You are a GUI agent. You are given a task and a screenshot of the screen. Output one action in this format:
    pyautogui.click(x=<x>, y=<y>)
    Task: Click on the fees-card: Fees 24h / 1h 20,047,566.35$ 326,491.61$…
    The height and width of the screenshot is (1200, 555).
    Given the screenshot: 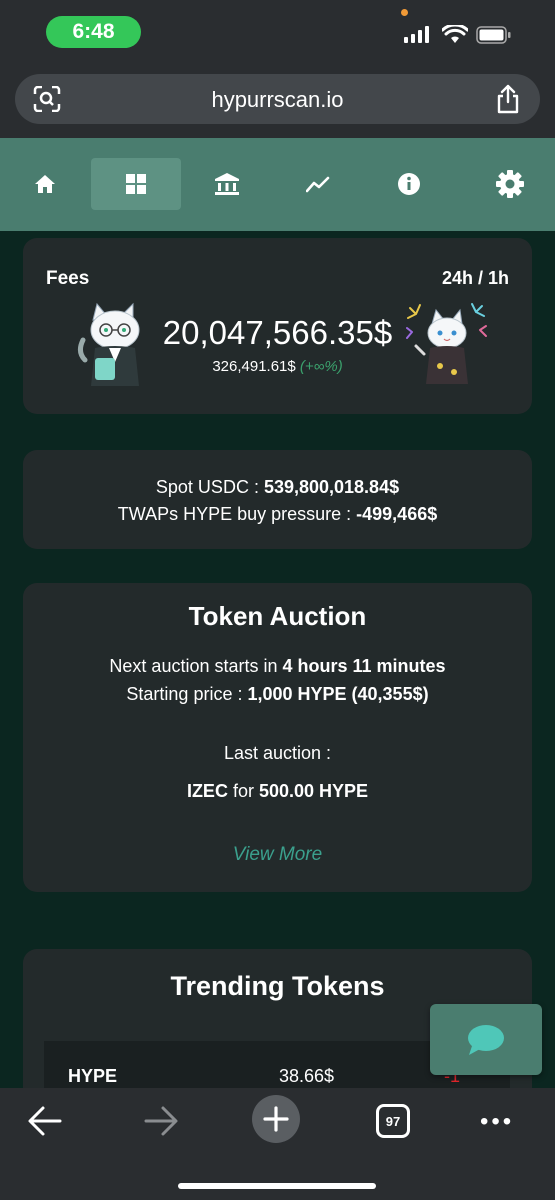 What is the action you would take?
    pyautogui.click(x=277, y=326)
    